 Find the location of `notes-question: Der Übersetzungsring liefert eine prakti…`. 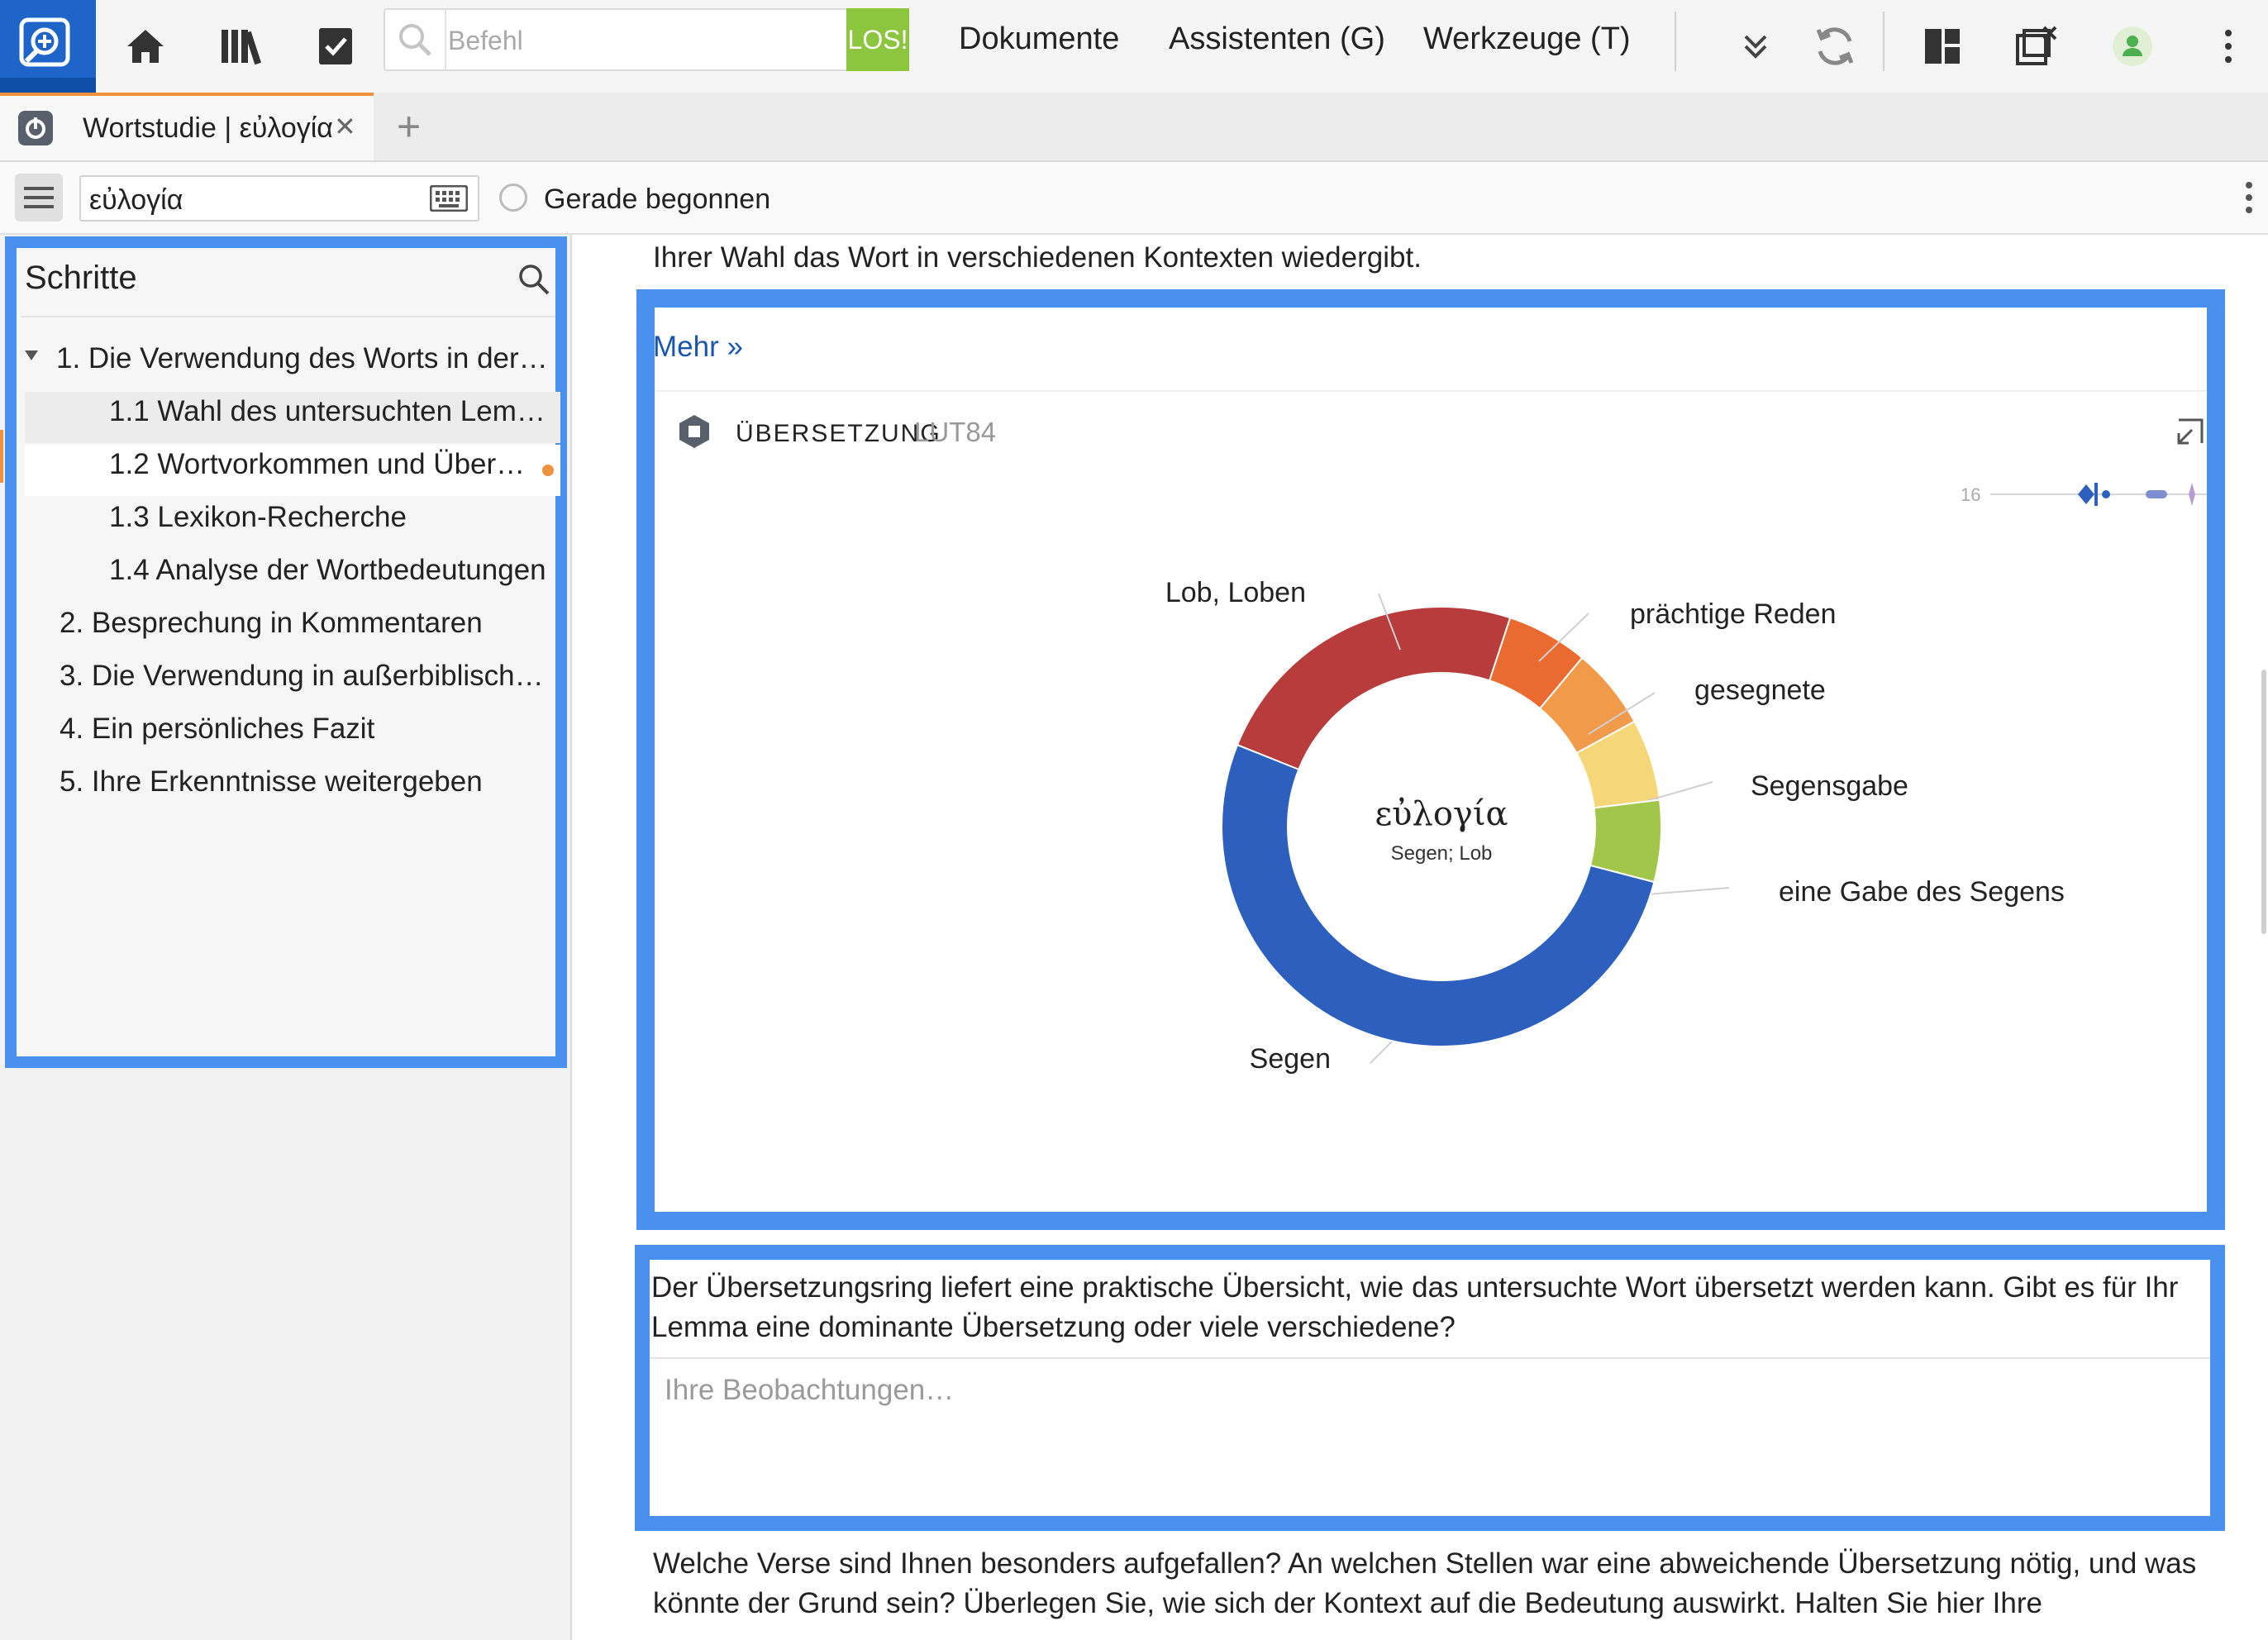

notes-question: Der Übersetzungsring liefert eine prakti… is located at coordinates (1415, 1307).